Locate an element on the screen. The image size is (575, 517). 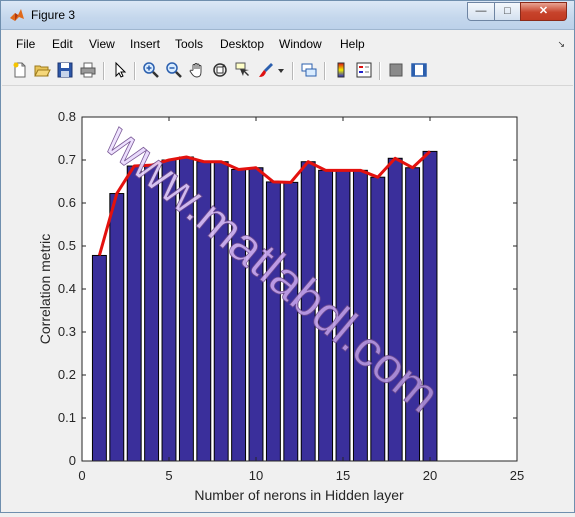
y-tick-label: 0.3 is located at coordinates (67, 331).